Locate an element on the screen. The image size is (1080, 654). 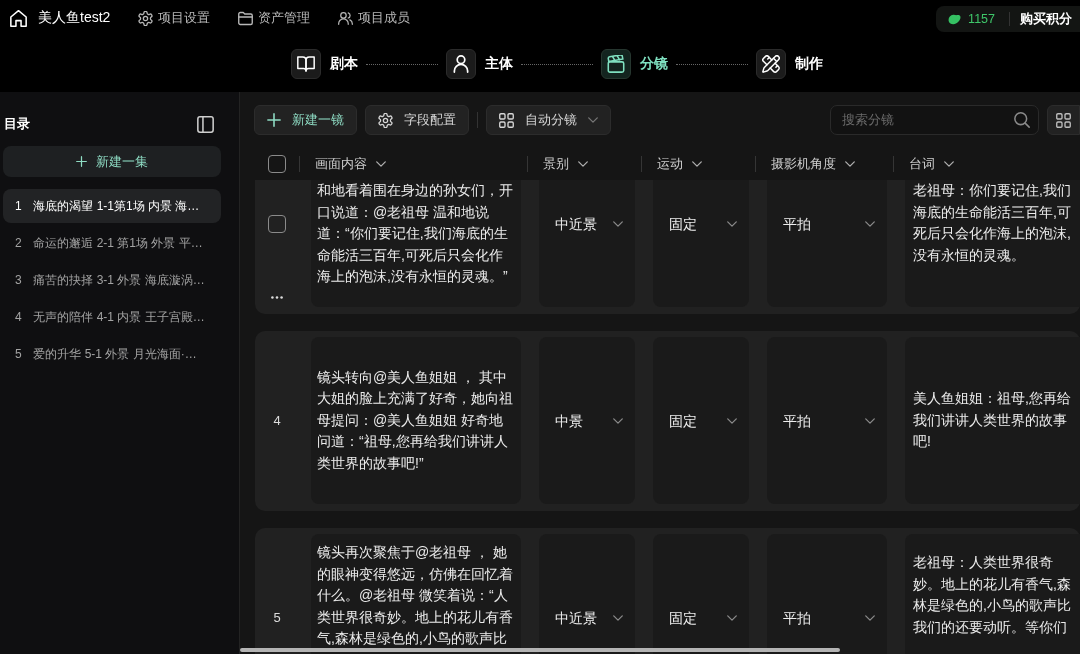
home-icon is located at coordinates (18, 18).